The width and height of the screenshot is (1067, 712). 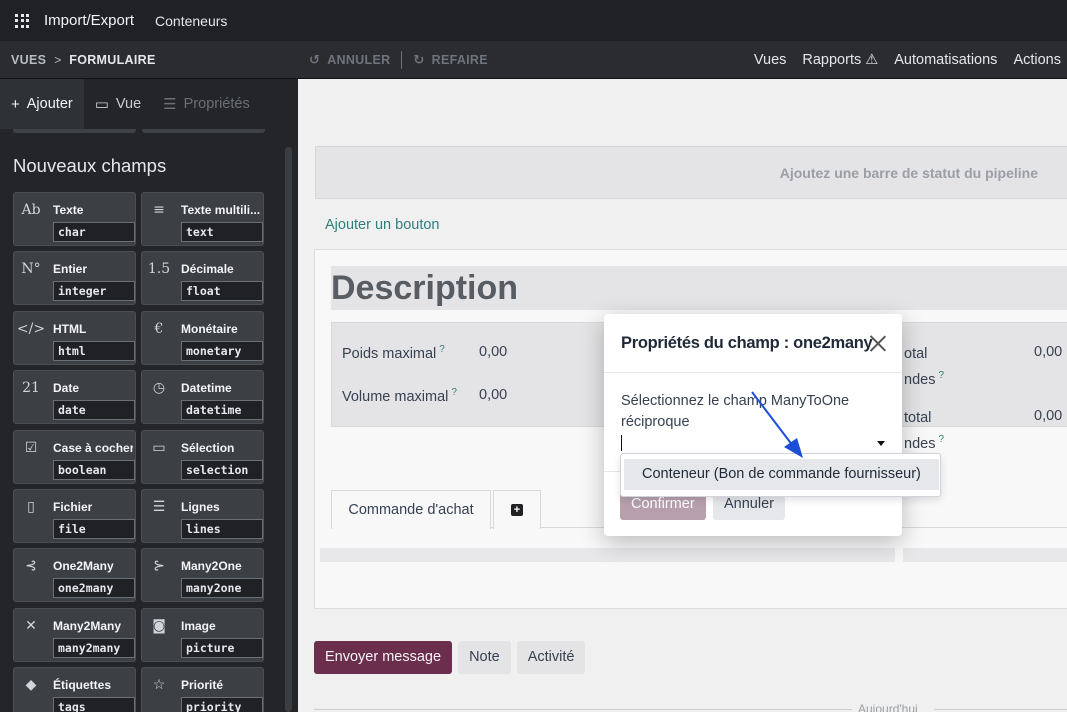 I want to click on breadcrumb-form: FORMULAIRE, so click(x=112, y=59).